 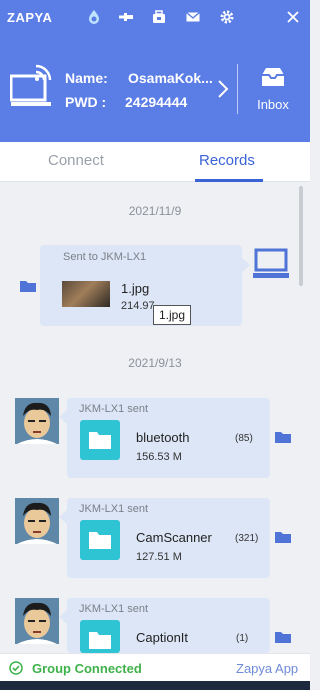 I want to click on toolbox-icon, so click(x=159, y=17).